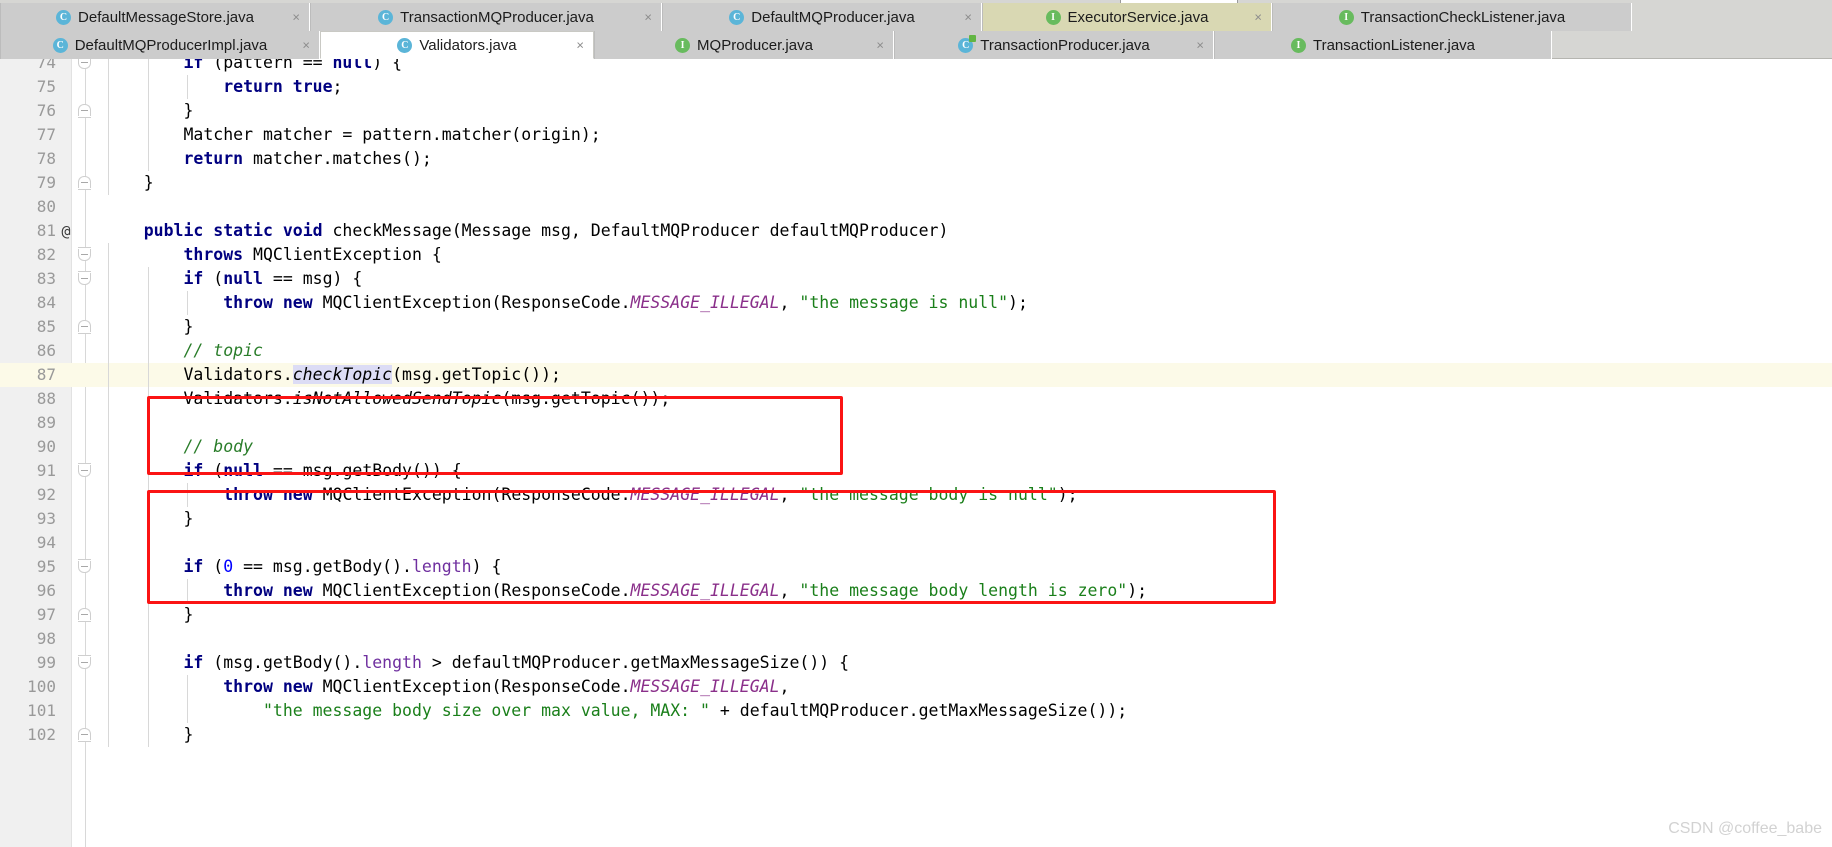 This screenshot has height=847, width=1832. Describe the element at coordinates (41, 734) in the screenshot. I see `line-number: 102` at that location.